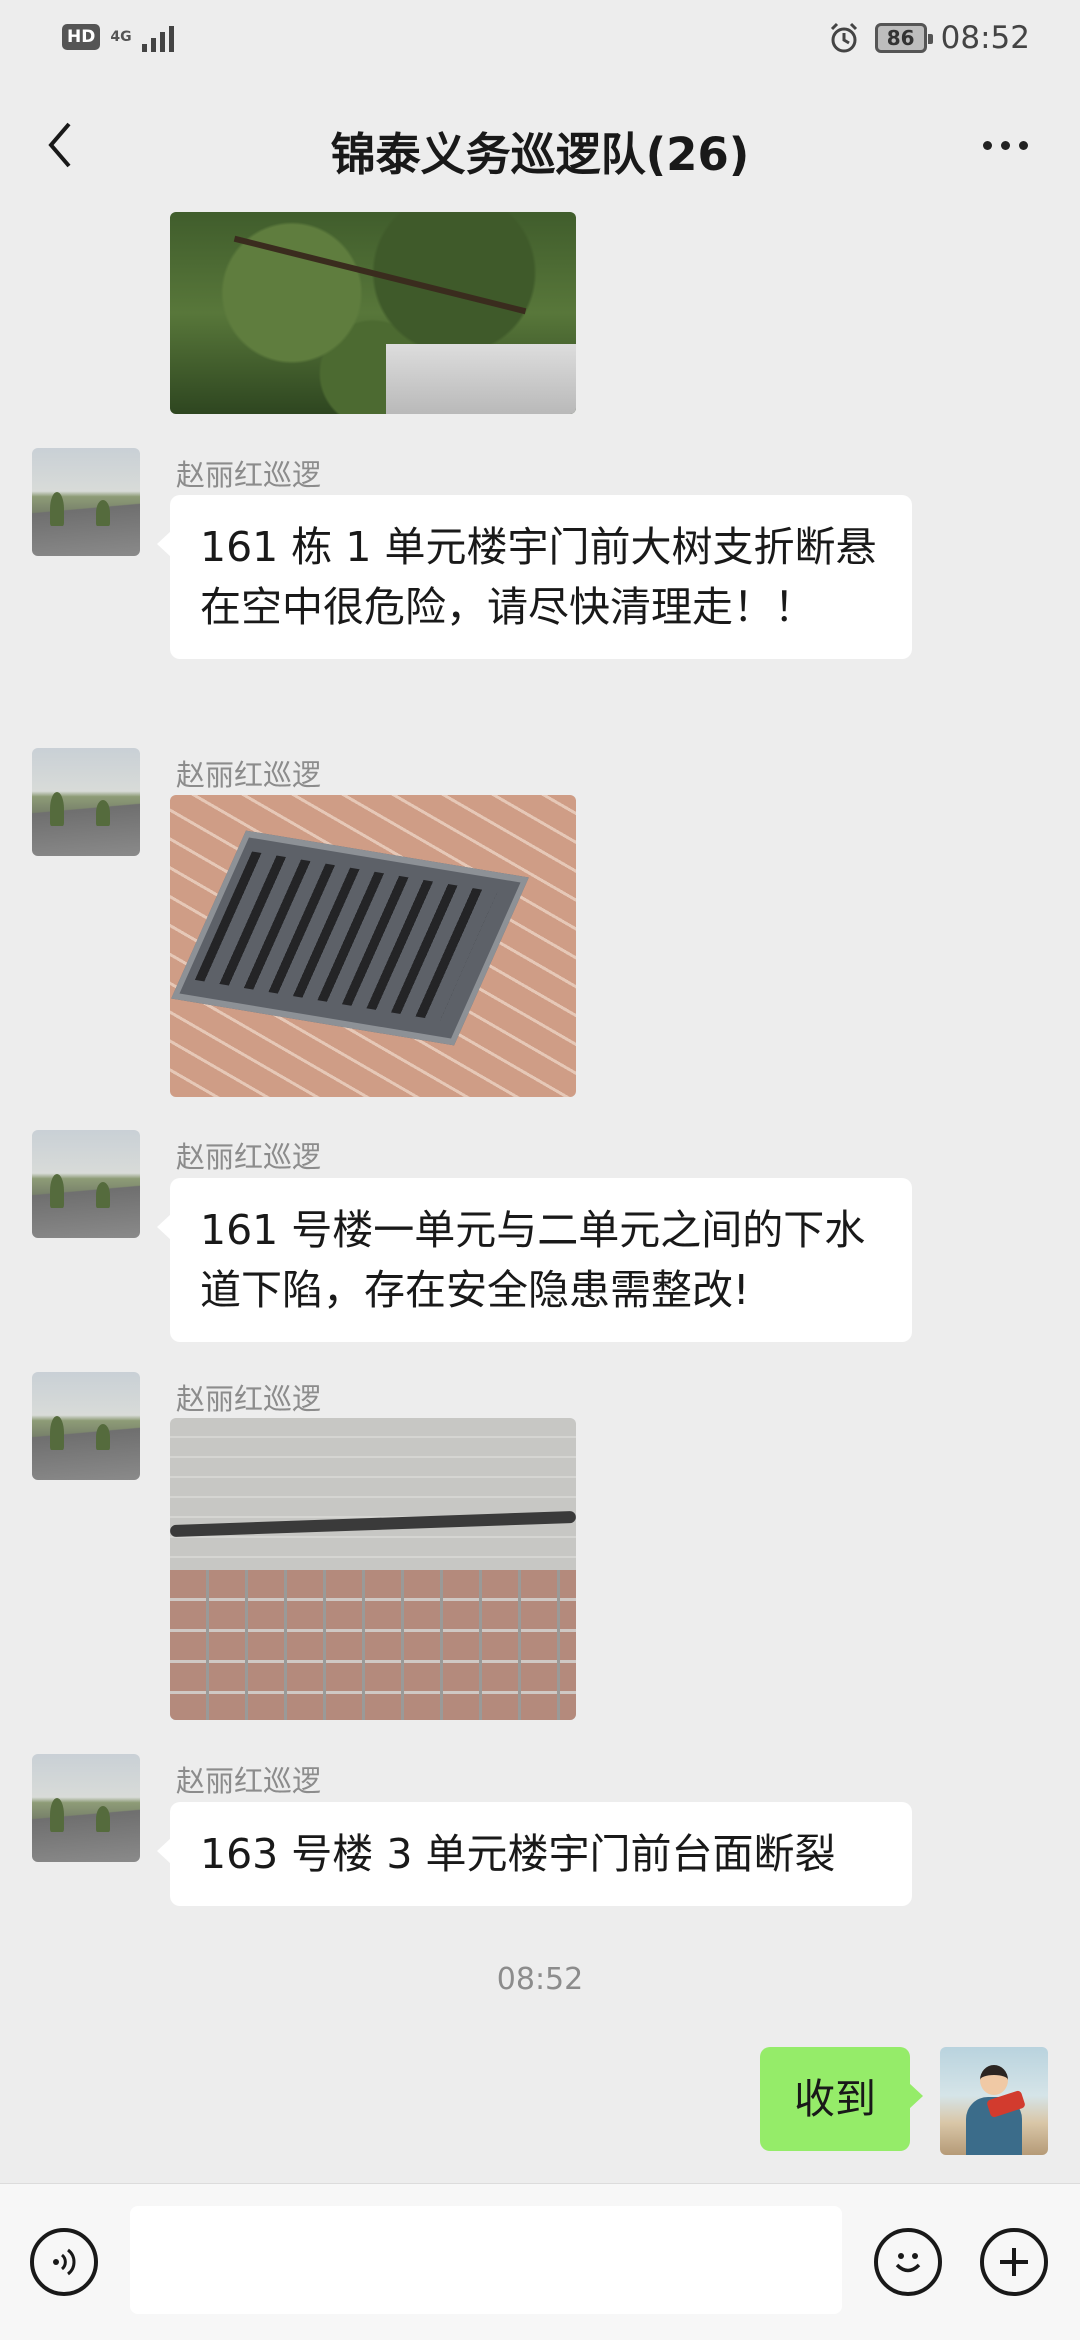 Image resolution: width=1080 pixels, height=2340 pixels. Describe the element at coordinates (534, 1854) in the screenshot. I see `message-bubble: 163 号楼 3 单元楼宇门前台面断裂` at that location.